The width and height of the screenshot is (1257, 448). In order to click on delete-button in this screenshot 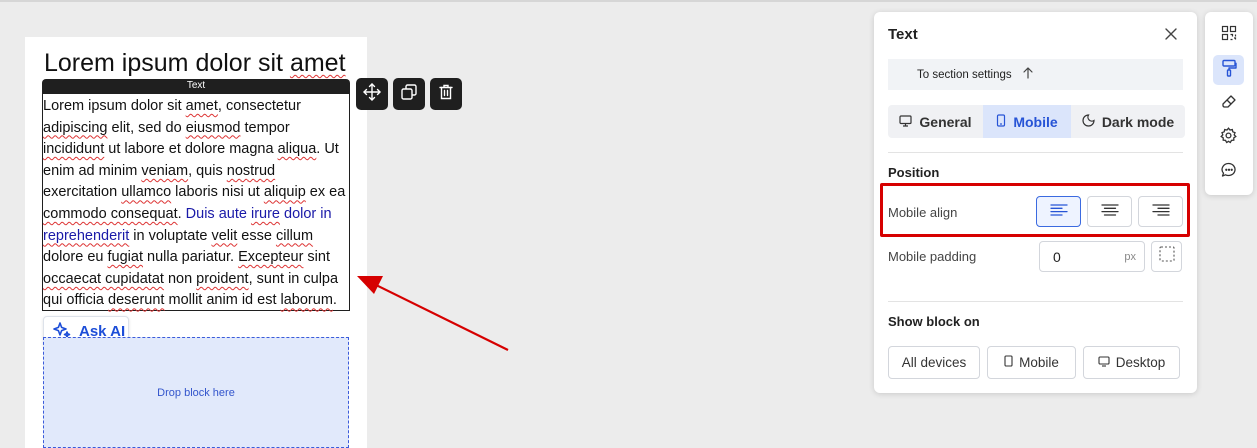, I will do `click(446, 94)`.